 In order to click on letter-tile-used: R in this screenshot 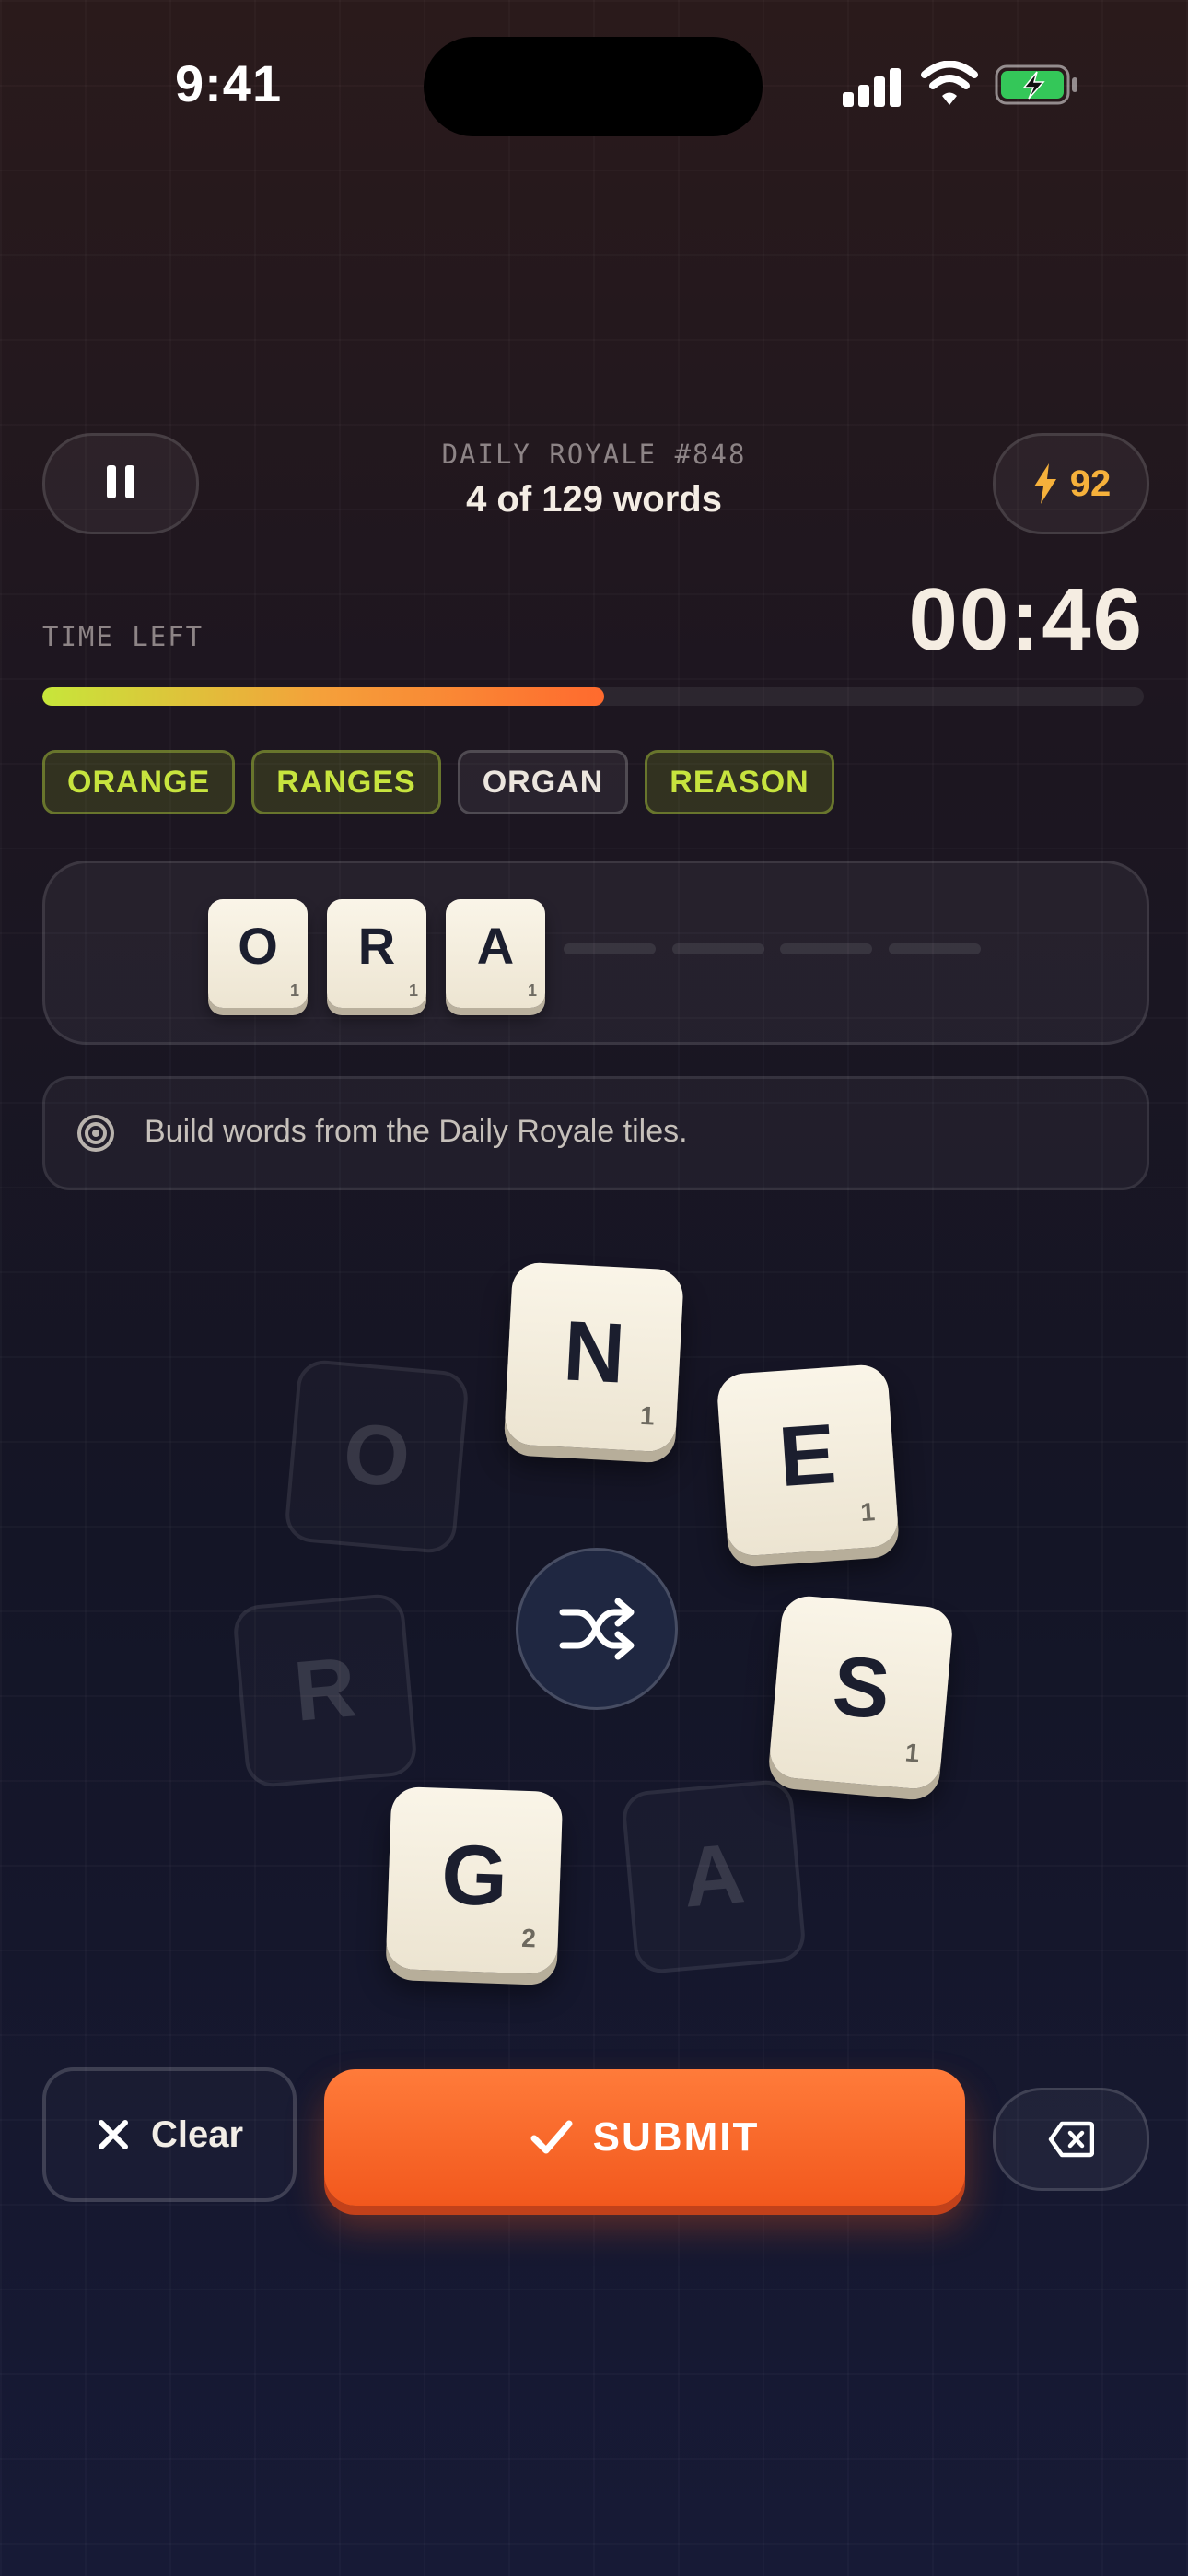, I will do `click(325, 1690)`.